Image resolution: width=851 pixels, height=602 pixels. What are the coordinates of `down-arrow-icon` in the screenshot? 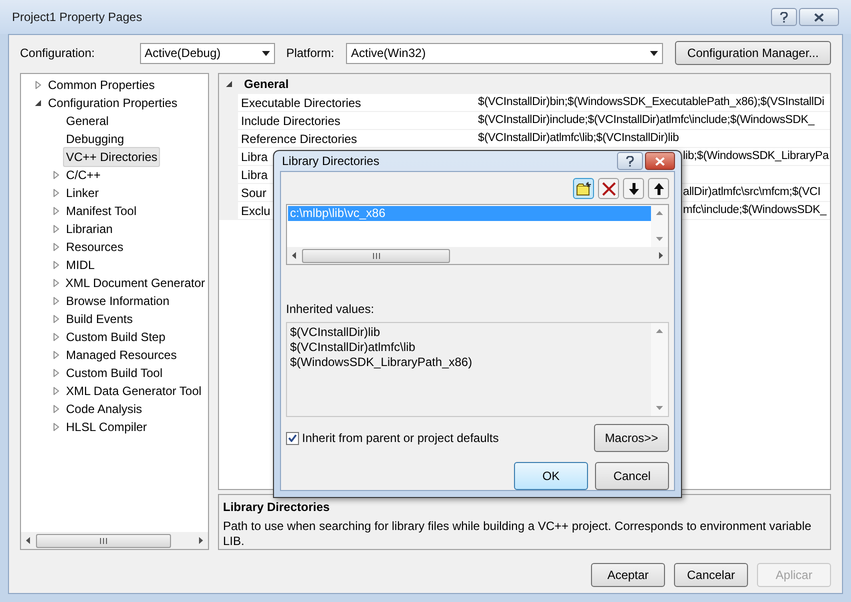 It's located at (633, 188).